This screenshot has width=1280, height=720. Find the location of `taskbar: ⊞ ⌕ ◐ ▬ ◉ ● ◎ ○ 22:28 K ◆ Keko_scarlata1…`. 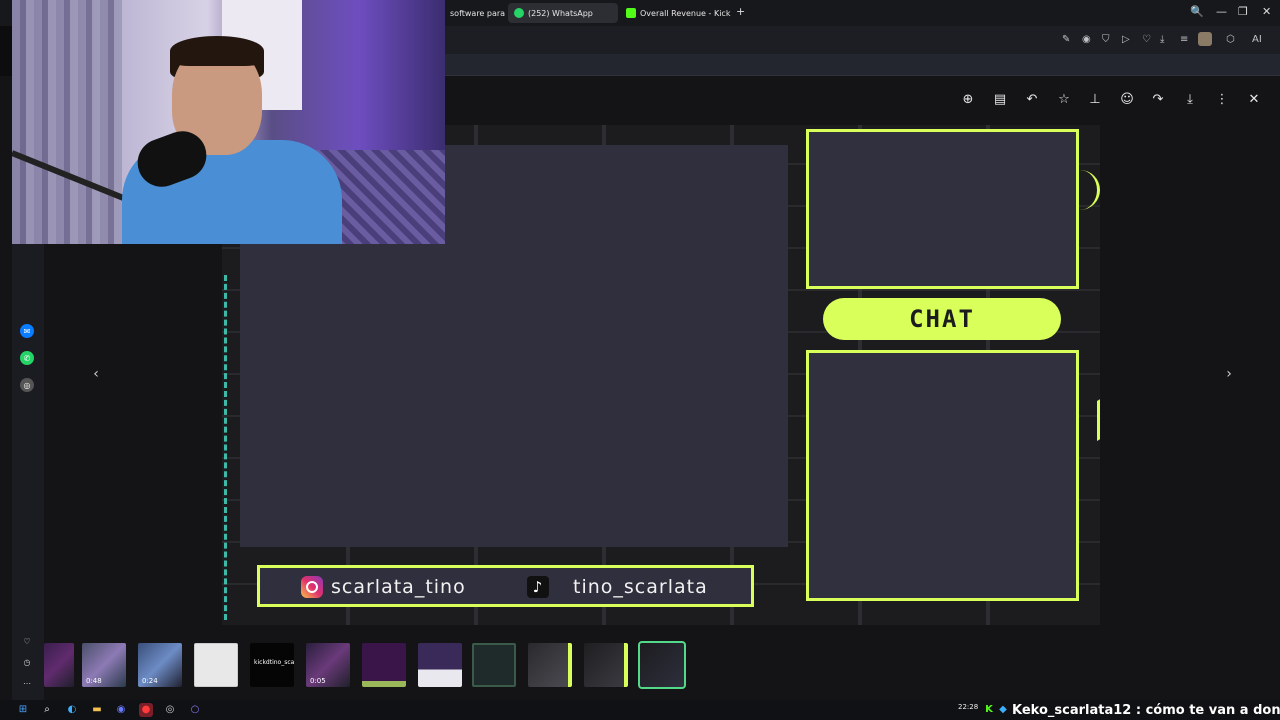

taskbar: ⊞ ⌕ ◐ ▬ ◉ ● ◎ ○ 22:28 K ◆ Keko_scarlata1… is located at coordinates (640, 710).